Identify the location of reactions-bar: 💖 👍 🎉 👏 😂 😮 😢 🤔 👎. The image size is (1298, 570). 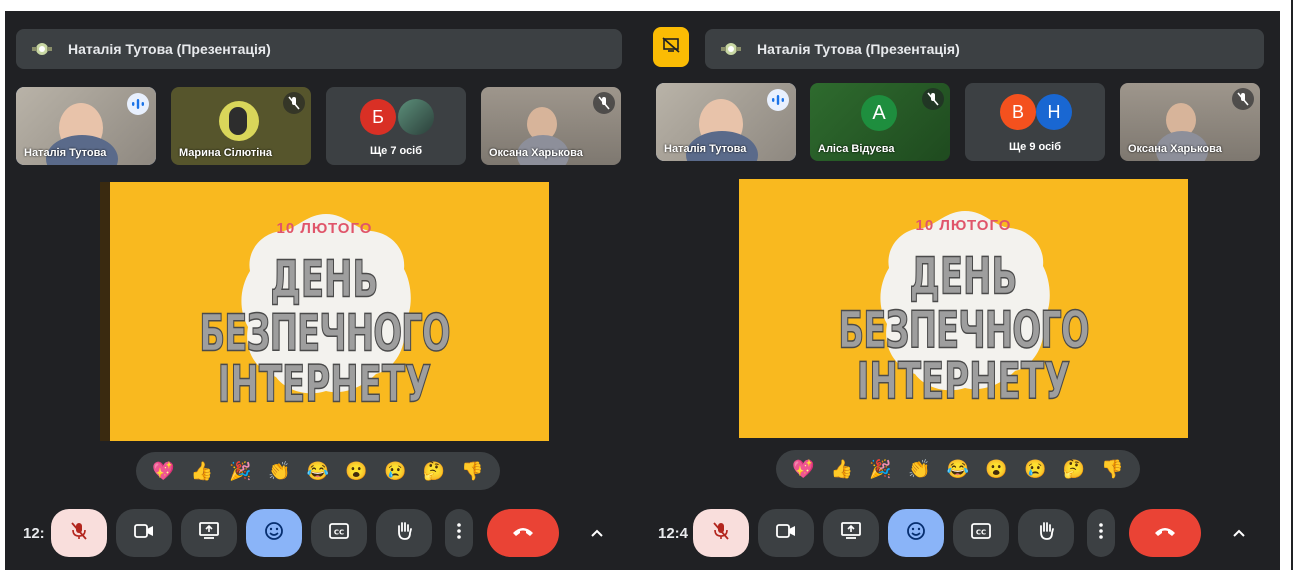
(958, 469).